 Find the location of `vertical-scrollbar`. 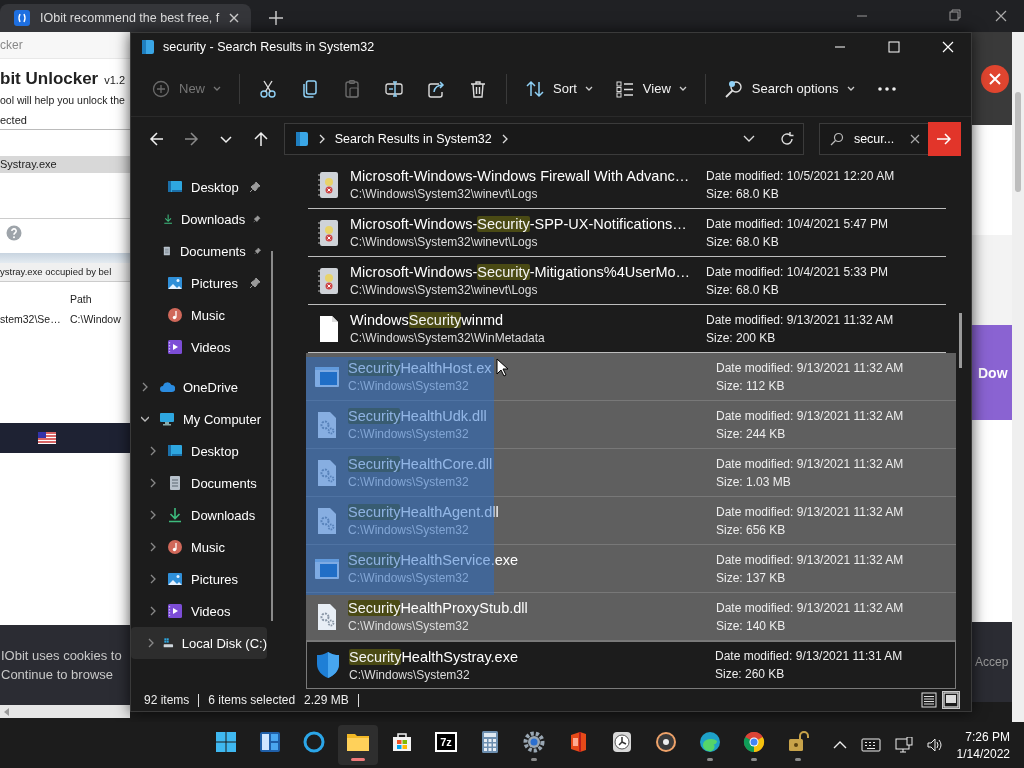

vertical-scrollbar is located at coordinates (1018, 377).